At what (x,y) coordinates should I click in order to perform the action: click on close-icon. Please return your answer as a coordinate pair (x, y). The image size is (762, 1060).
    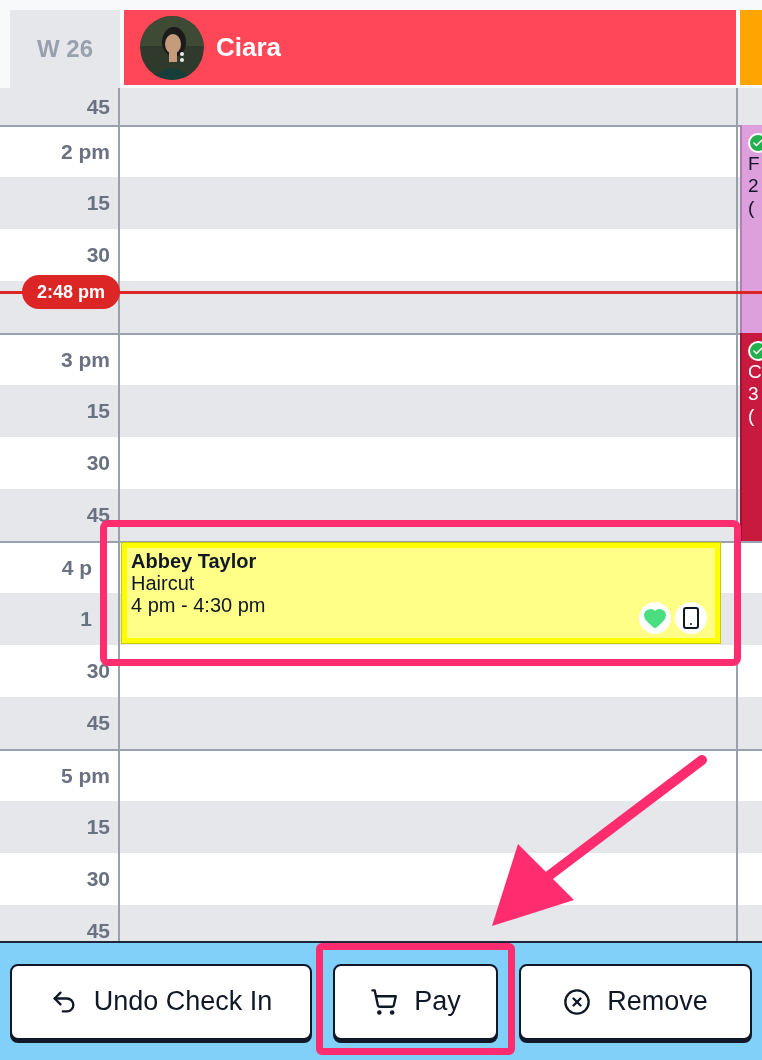
    Looking at the image, I should click on (577, 1001).